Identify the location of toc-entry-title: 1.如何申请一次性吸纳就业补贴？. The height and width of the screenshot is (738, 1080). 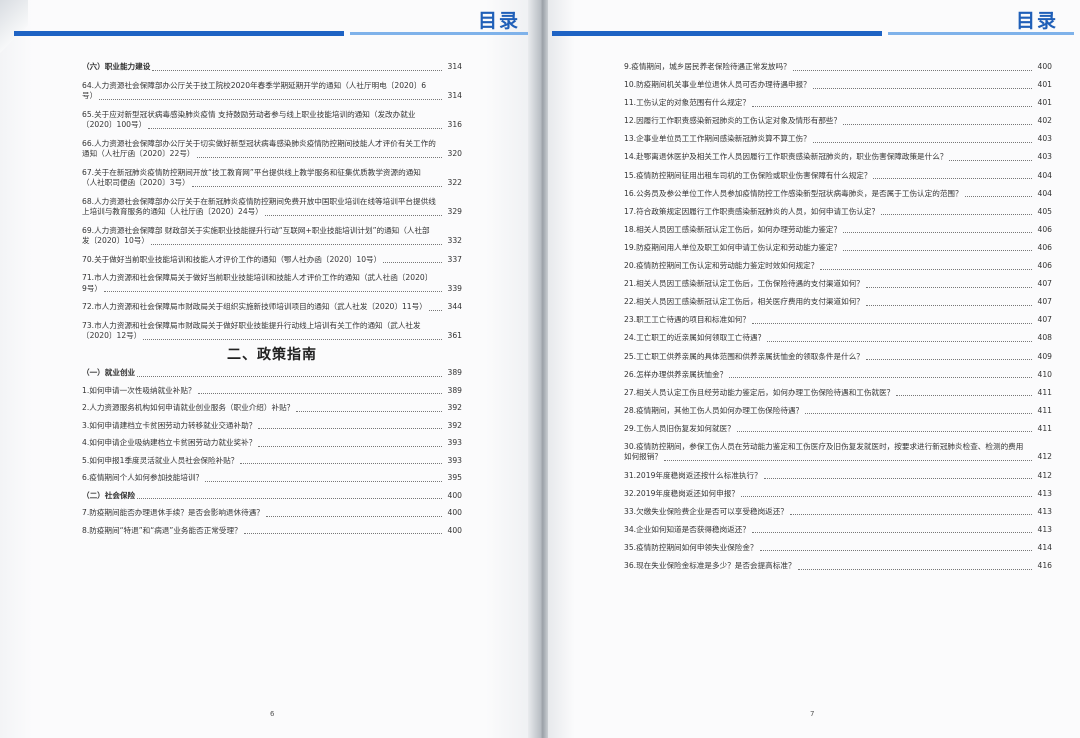
(139, 390).